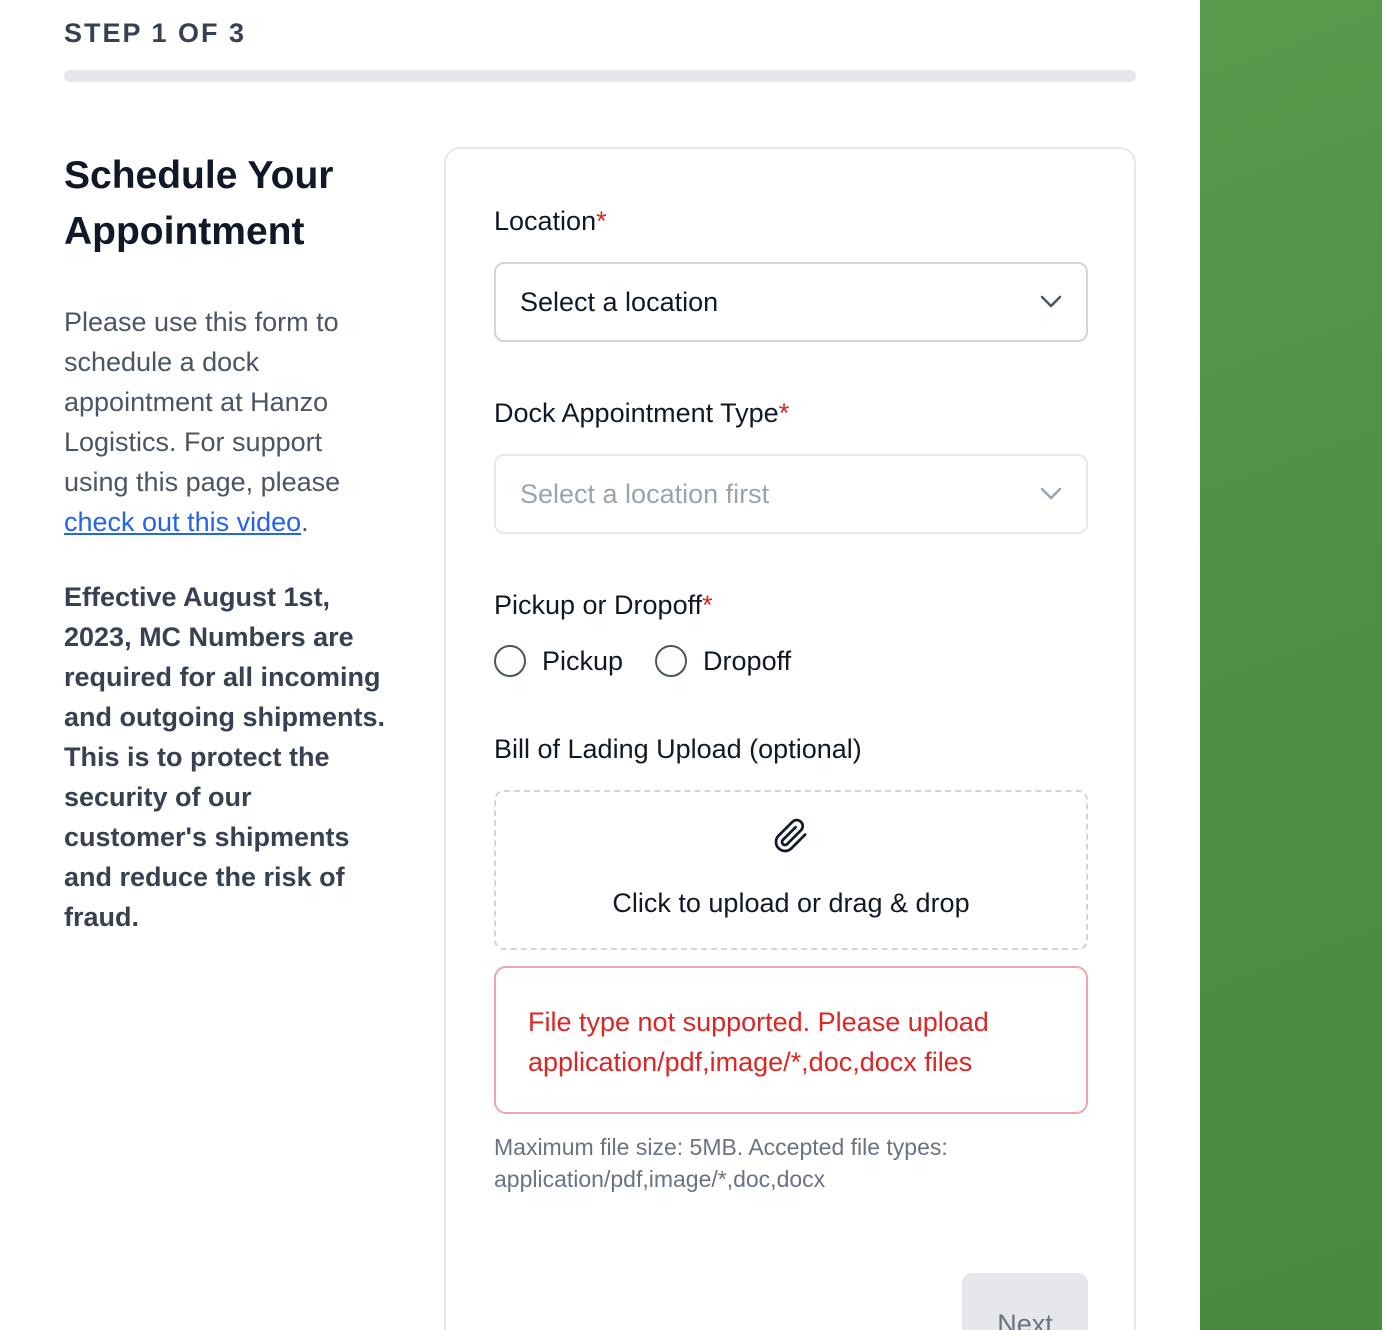  I want to click on side-panel-green, so click(1291, 665).